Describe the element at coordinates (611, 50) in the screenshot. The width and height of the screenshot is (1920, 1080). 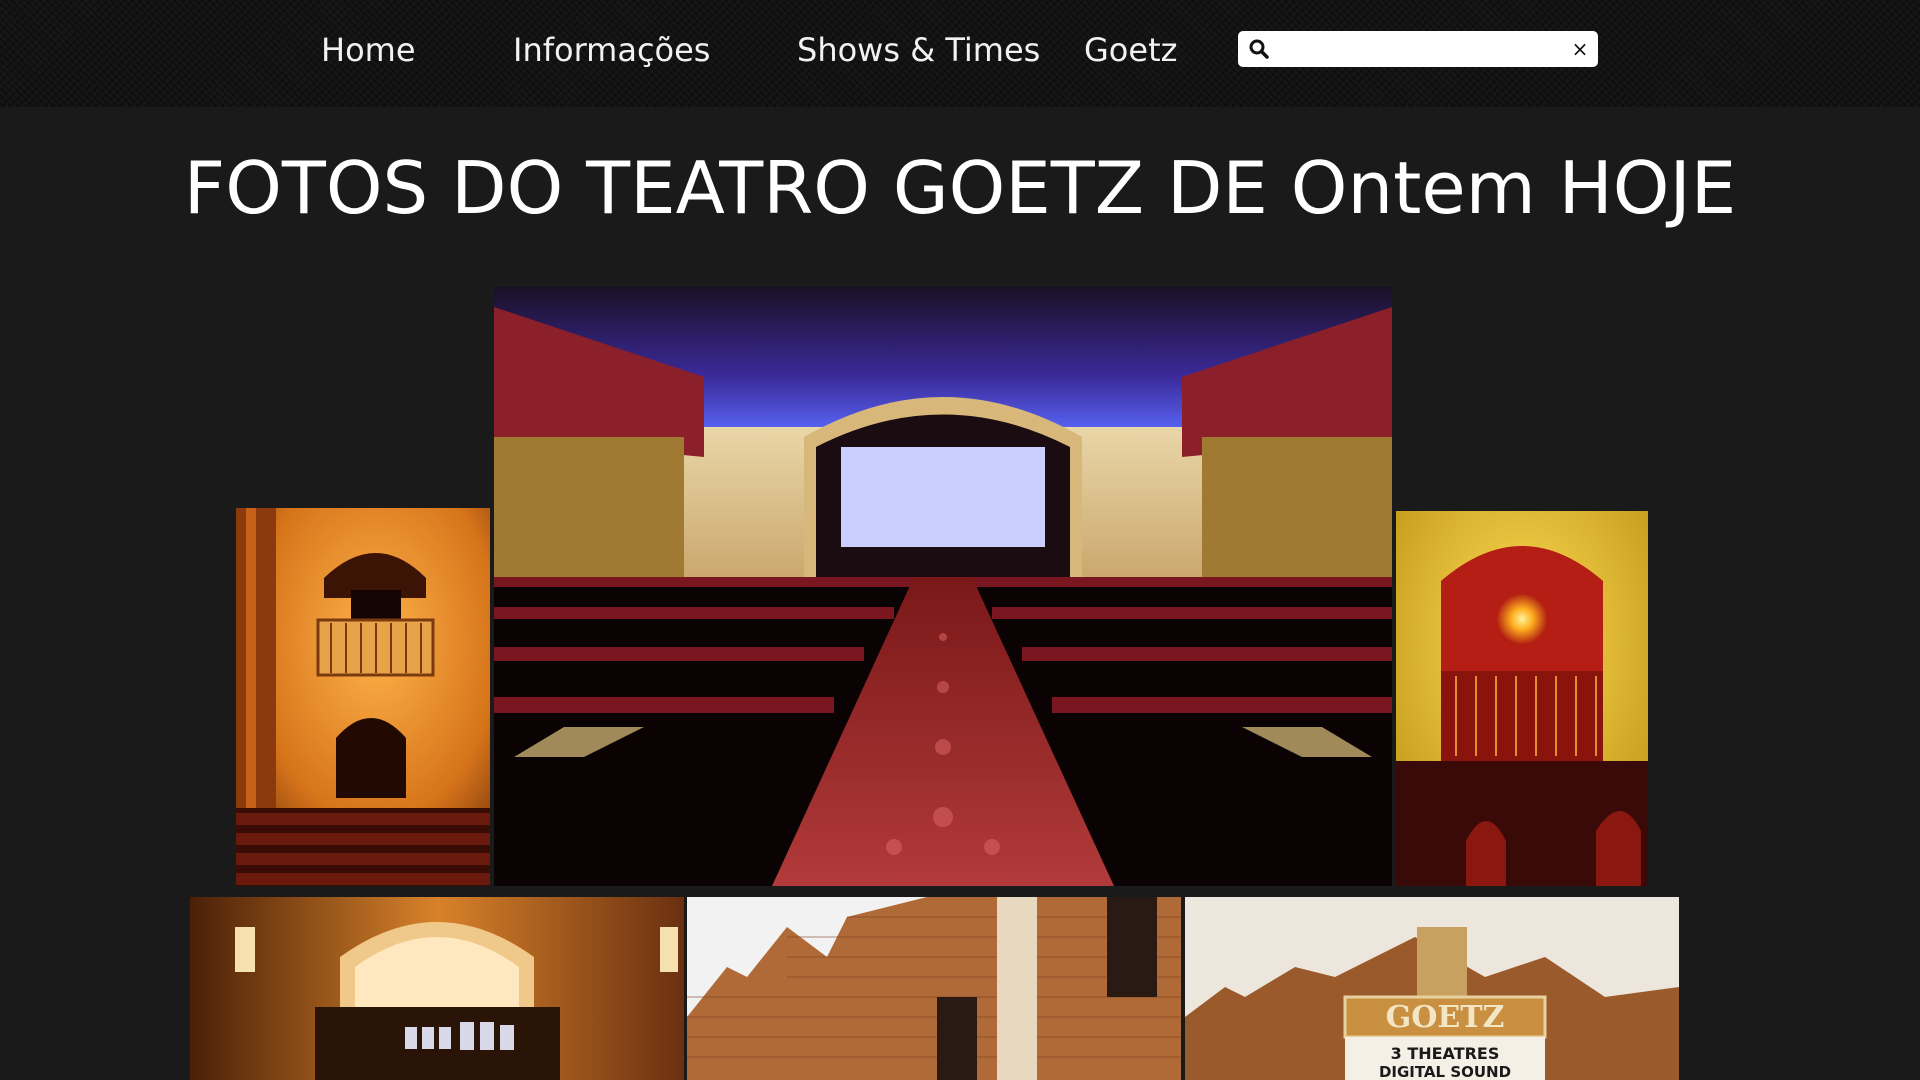
I see `nav-link-informacoes: Informações` at that location.